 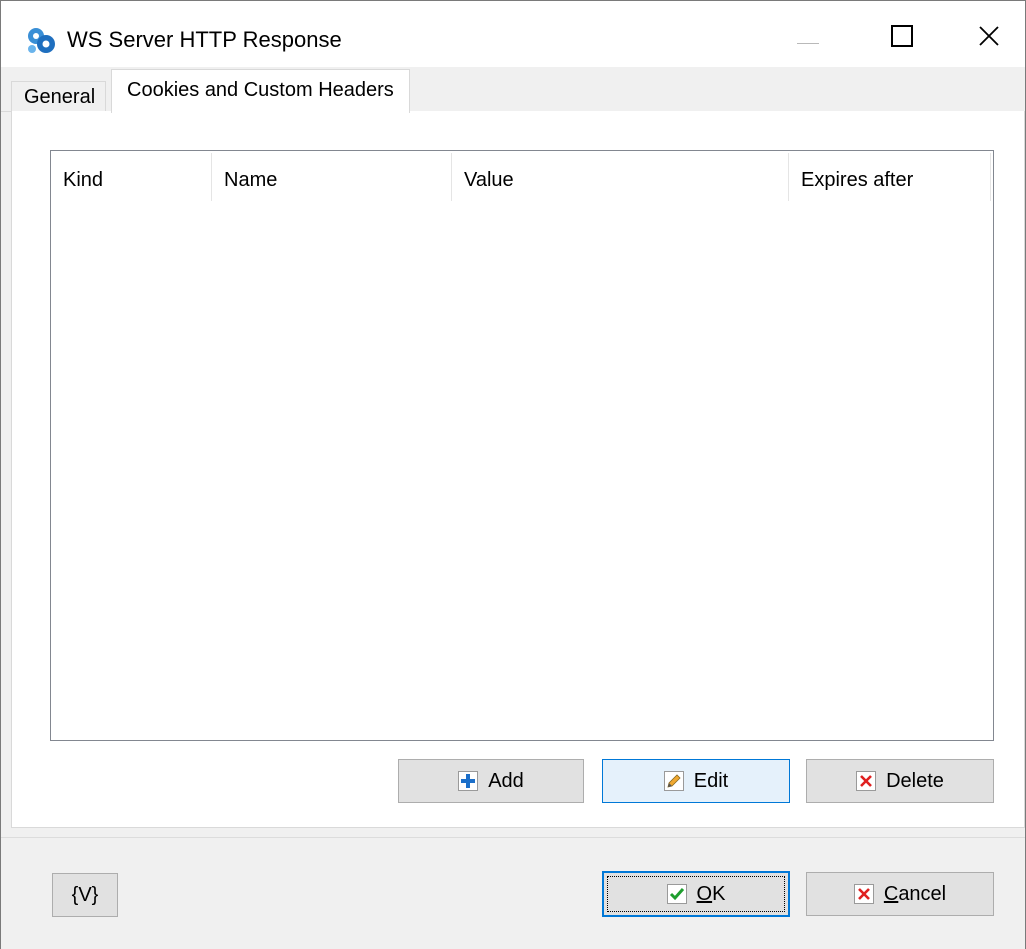 I want to click on cancel-button-label: Cancel, so click(x=915, y=893).